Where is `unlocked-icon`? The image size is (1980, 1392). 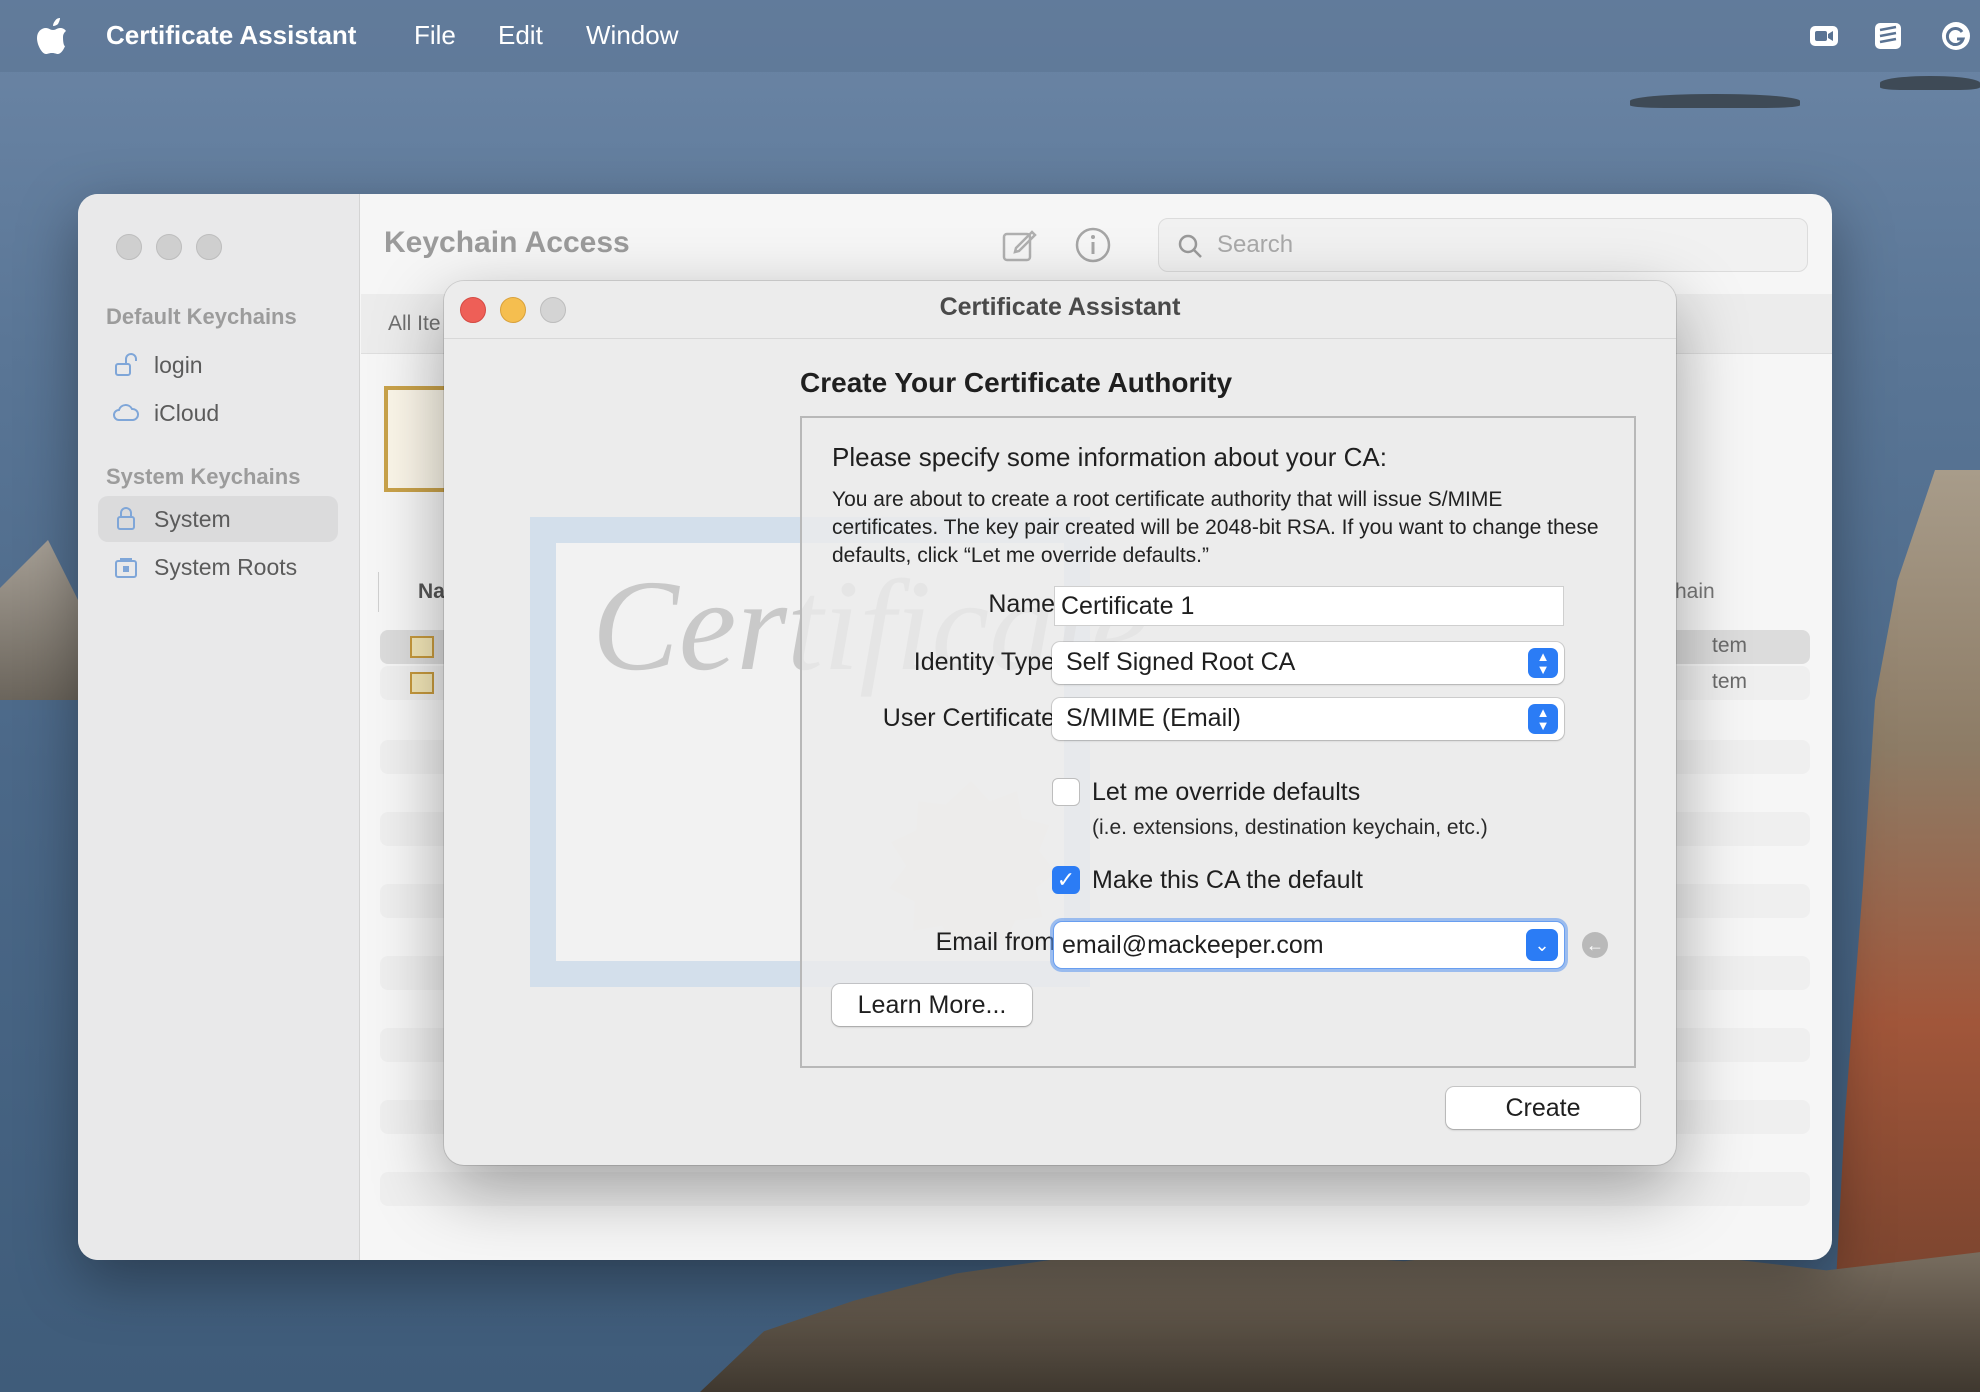
unlocked-icon is located at coordinates (126, 364).